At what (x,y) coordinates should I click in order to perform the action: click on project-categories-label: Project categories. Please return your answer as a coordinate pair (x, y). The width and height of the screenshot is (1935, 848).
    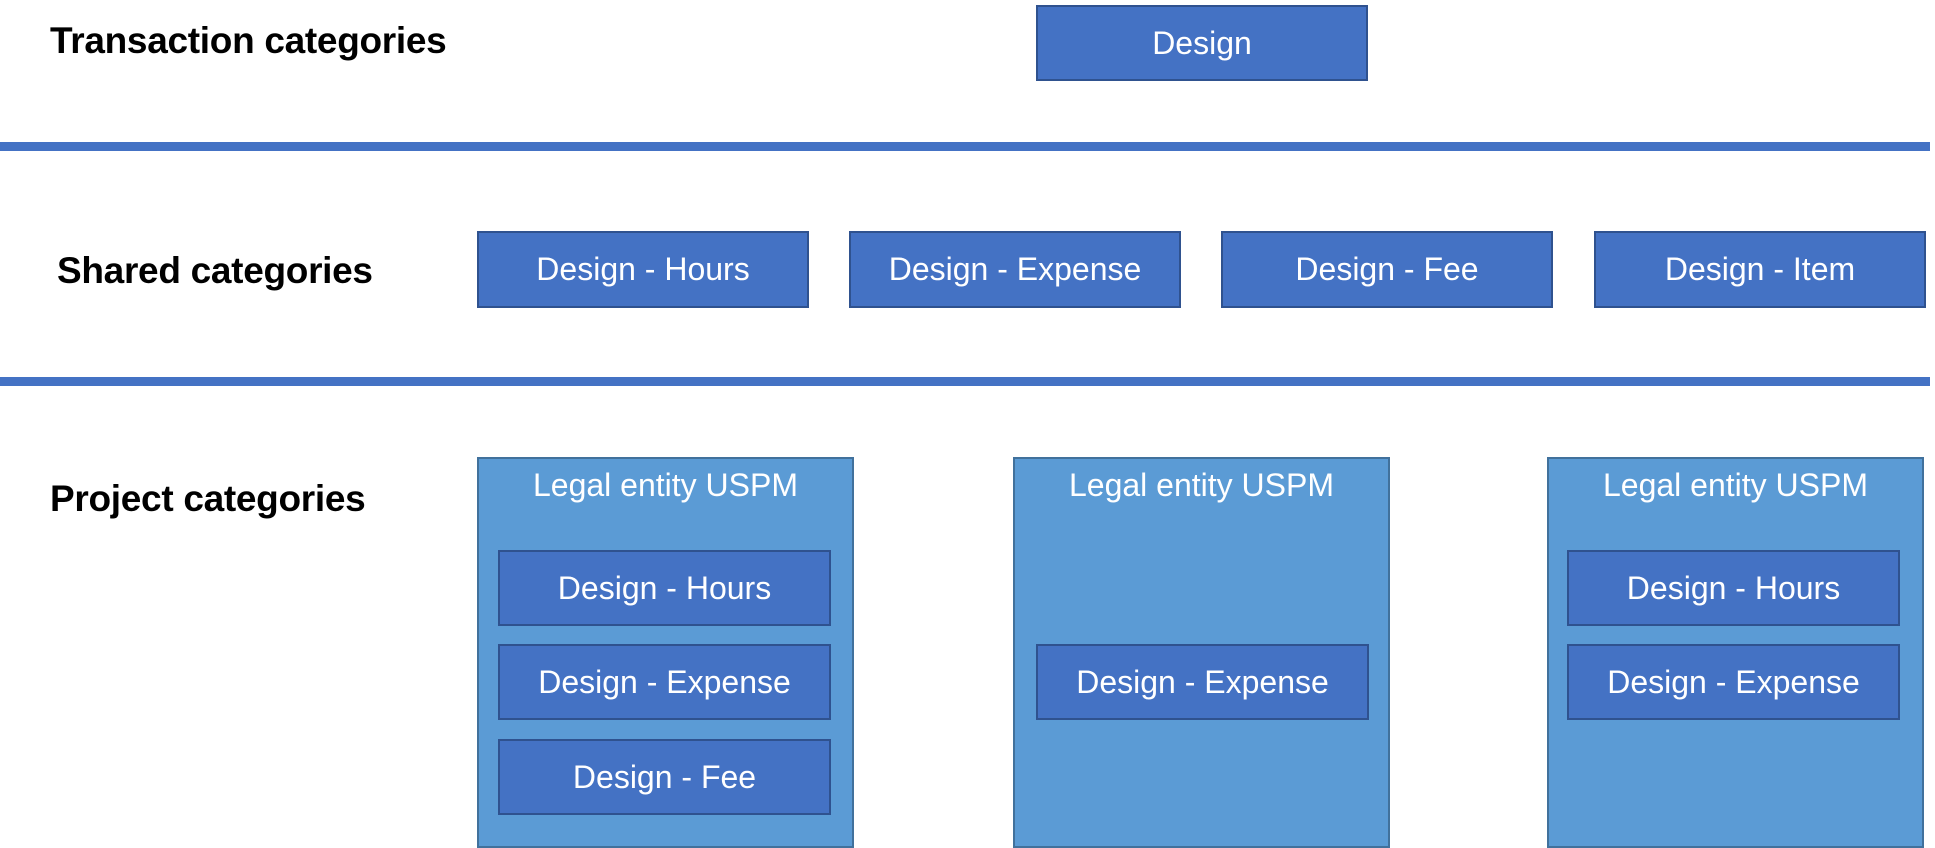
    Looking at the image, I should click on (208, 498).